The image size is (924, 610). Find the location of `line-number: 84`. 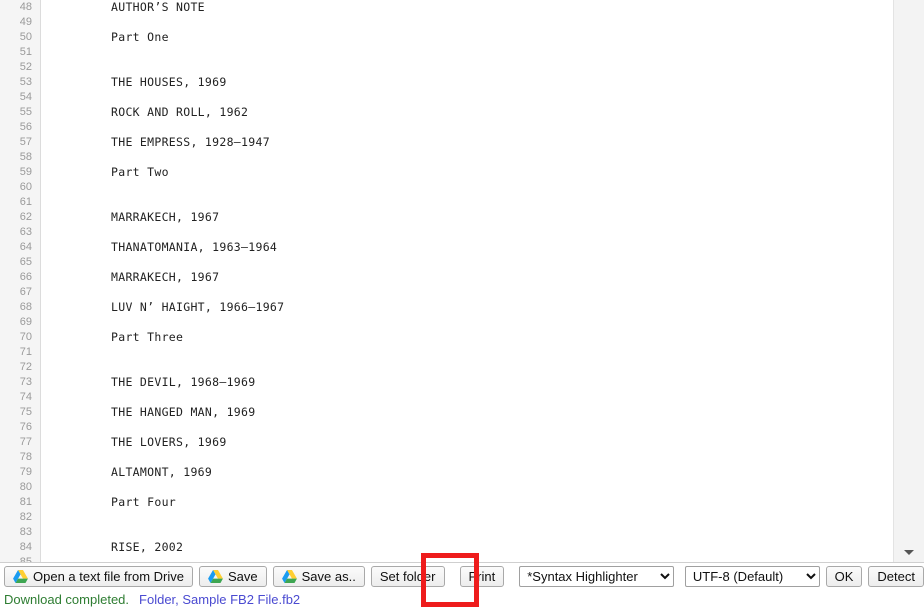

line-number: 84 is located at coordinates (25, 547).